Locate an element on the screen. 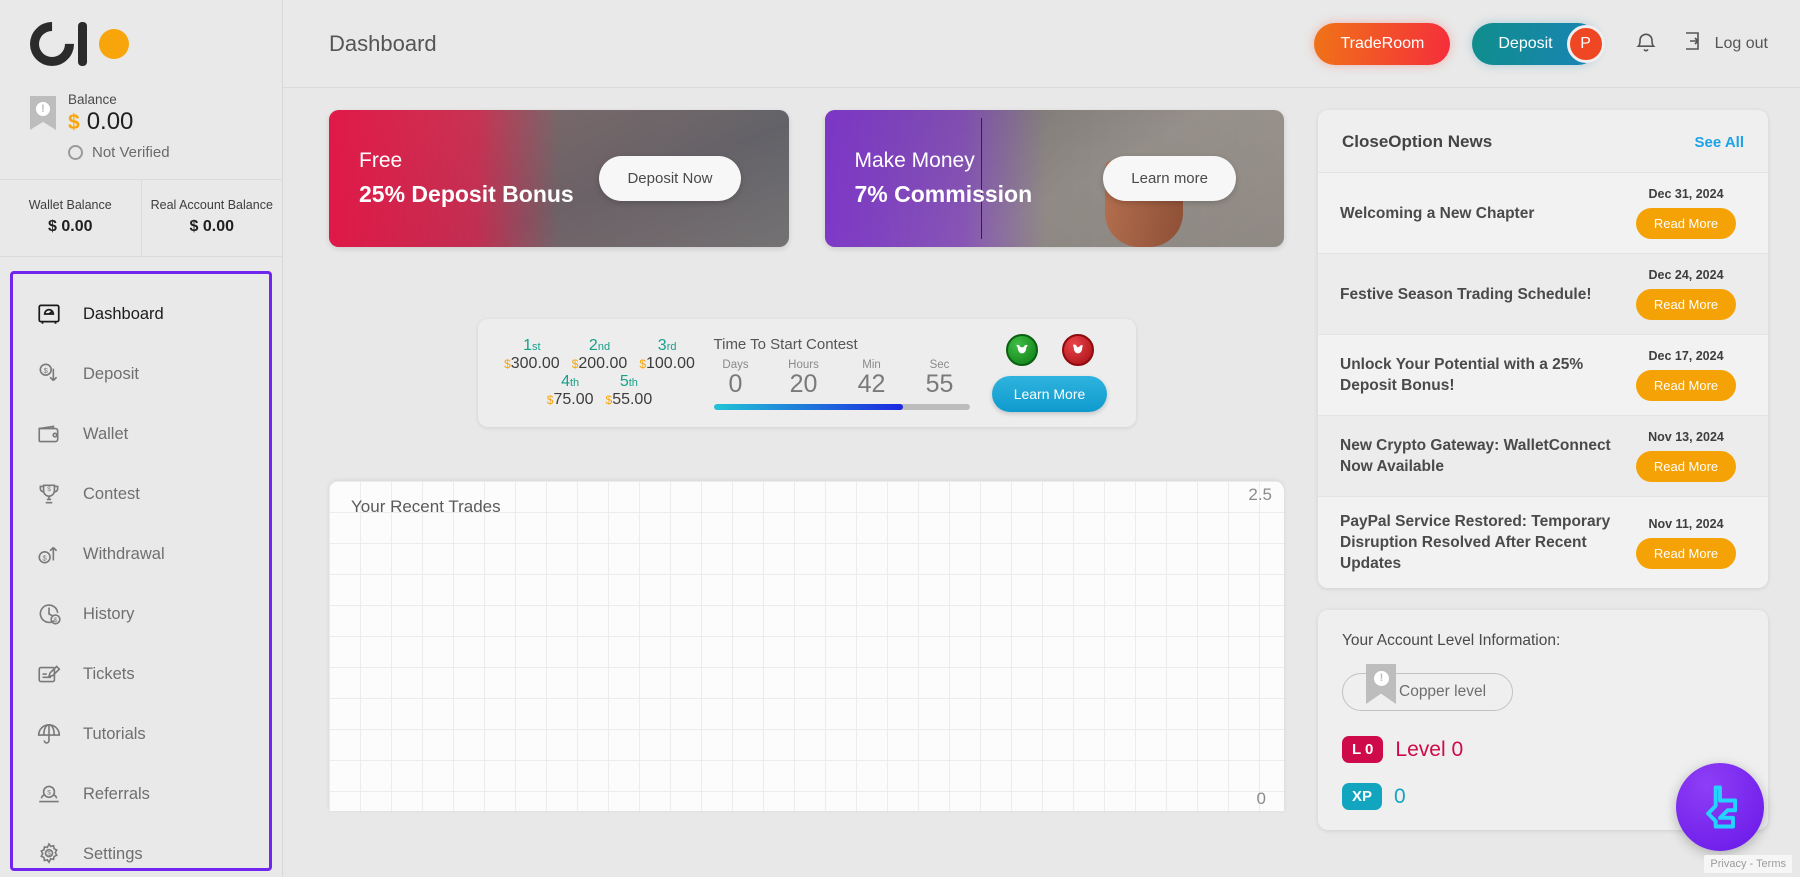 This screenshot has width=1800, height=877. deposit-icon: $ is located at coordinates (49, 374).